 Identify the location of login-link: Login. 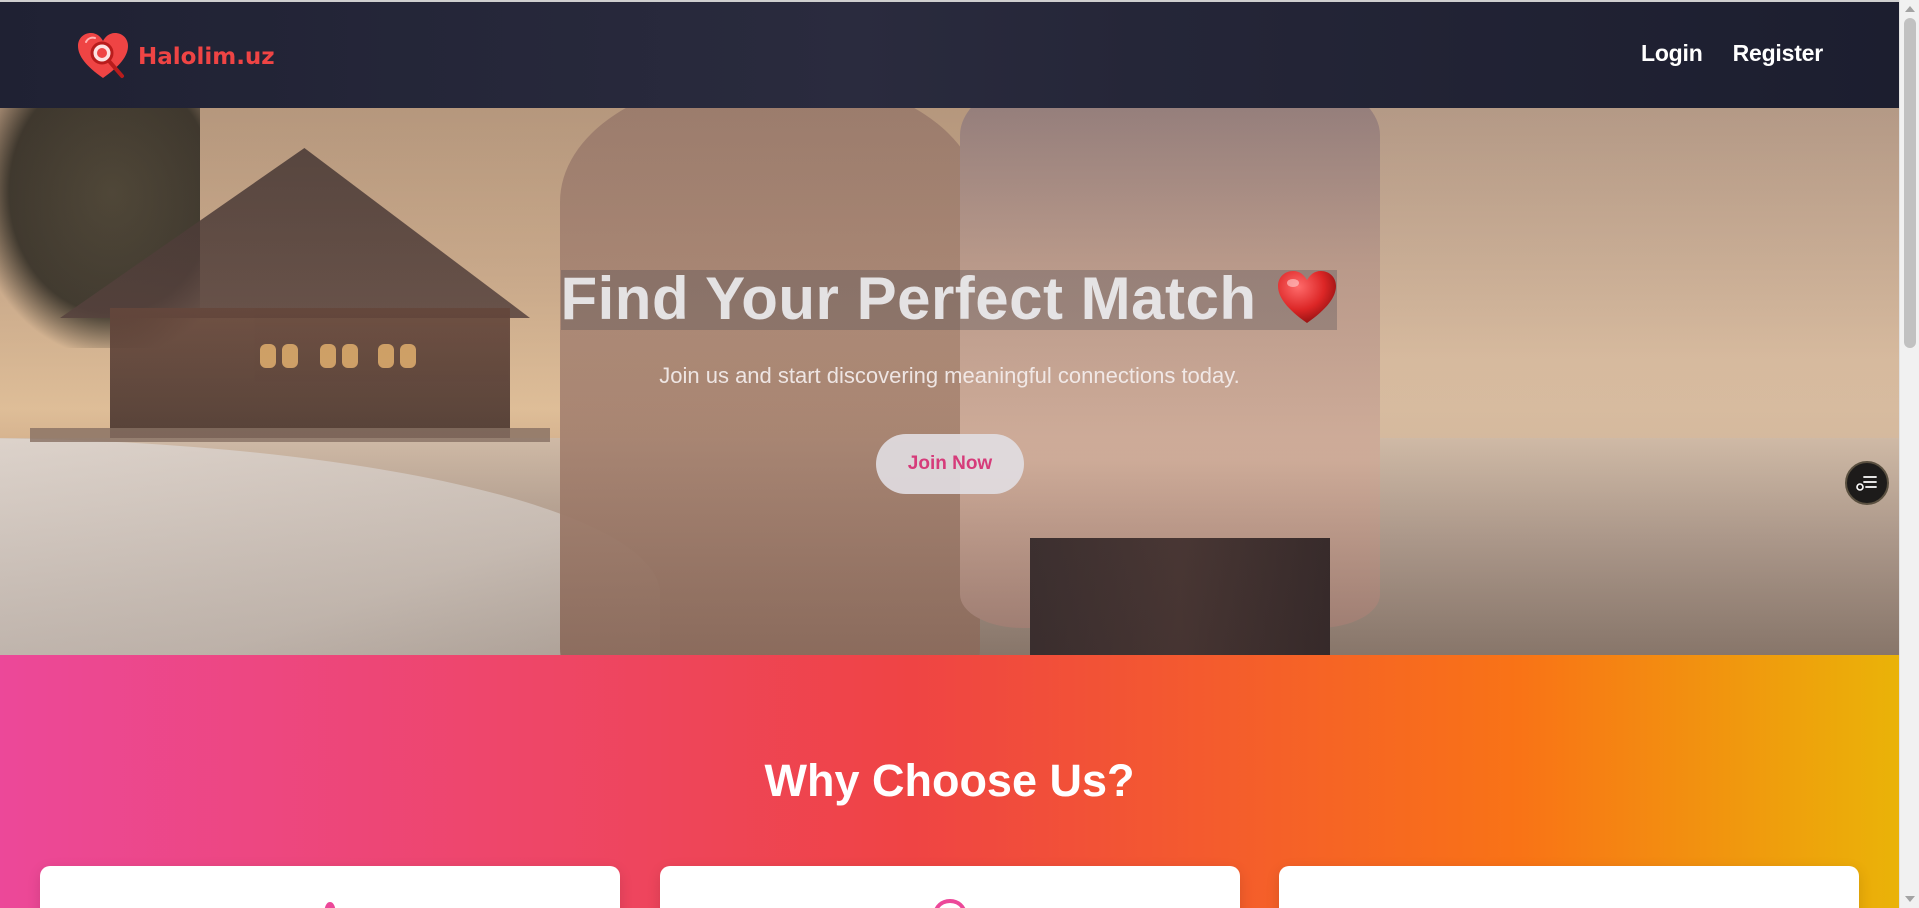
(1672, 53).